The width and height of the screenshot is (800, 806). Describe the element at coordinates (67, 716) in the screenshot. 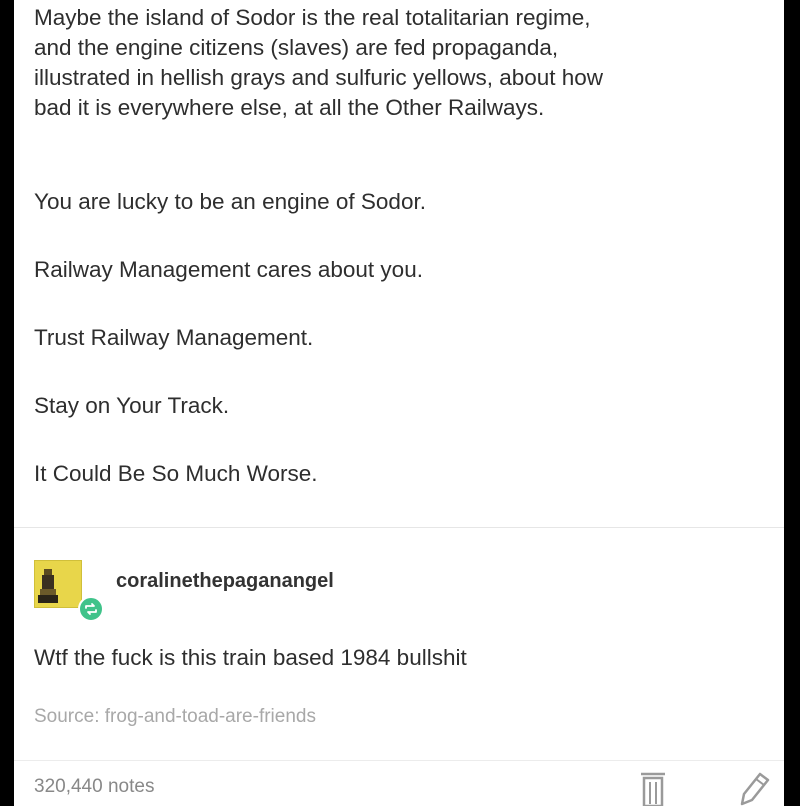

I see `source-label: Source:` at that location.